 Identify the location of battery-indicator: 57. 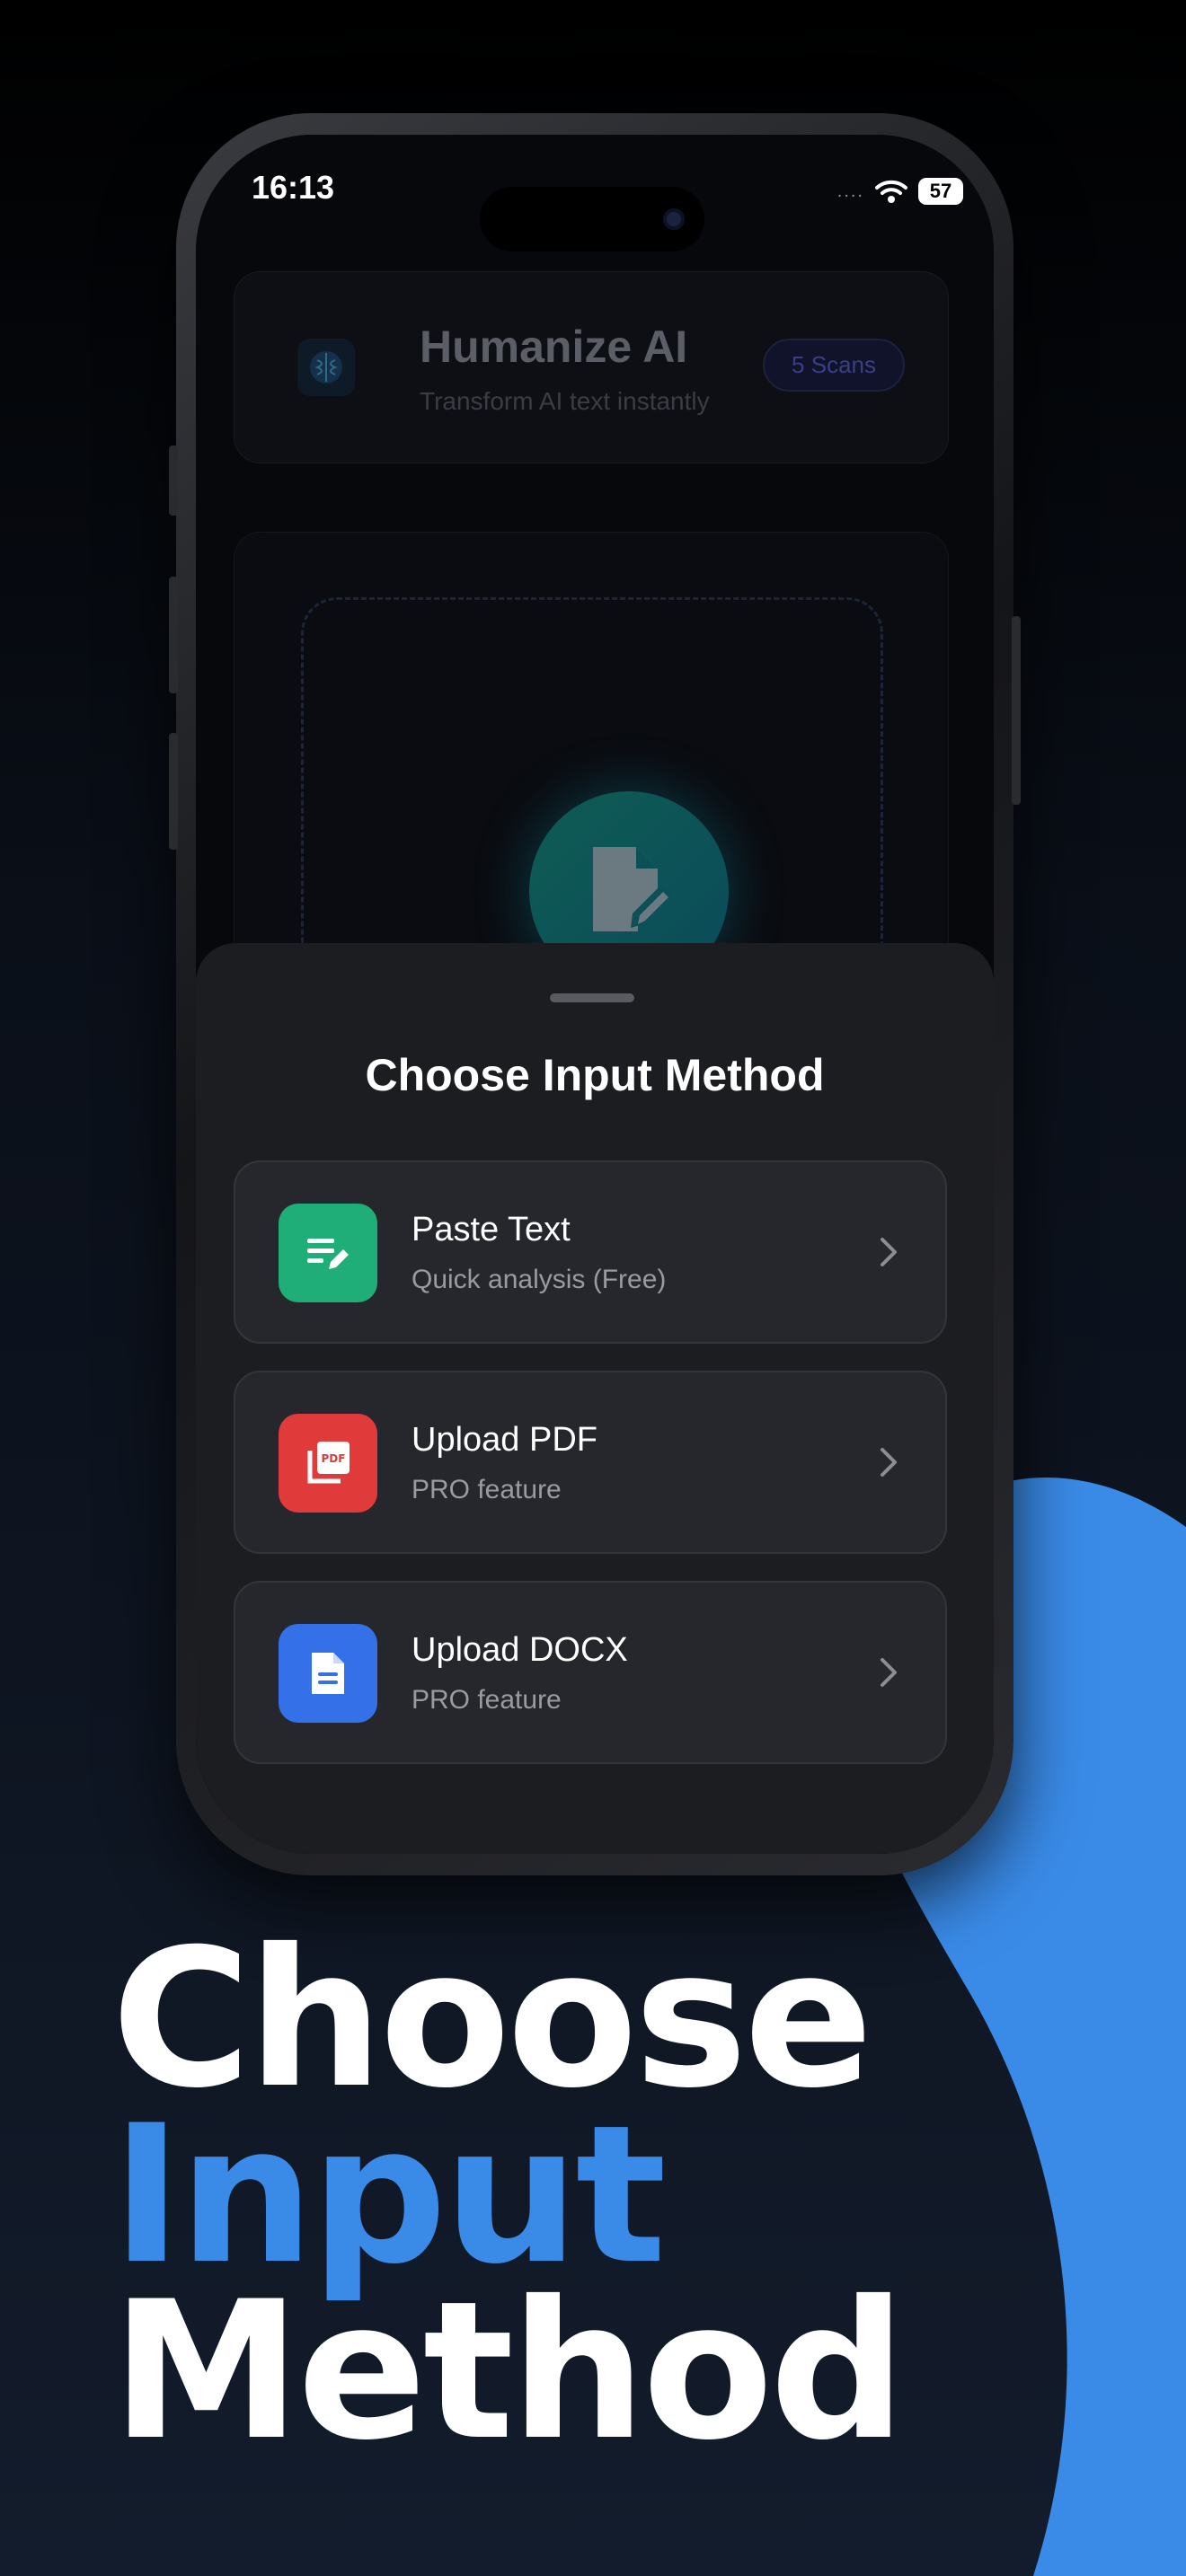
(940, 191).